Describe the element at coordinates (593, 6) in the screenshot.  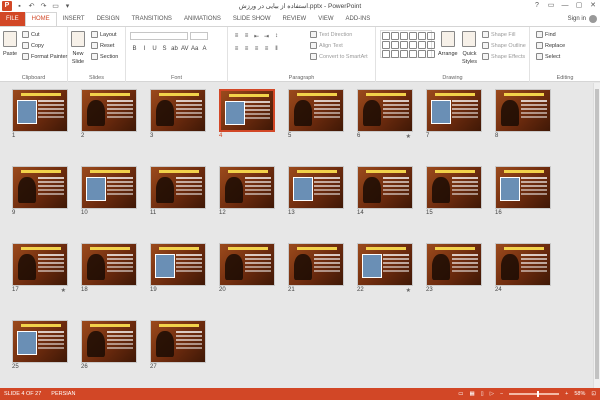
I see `close-button: ✕` at that location.